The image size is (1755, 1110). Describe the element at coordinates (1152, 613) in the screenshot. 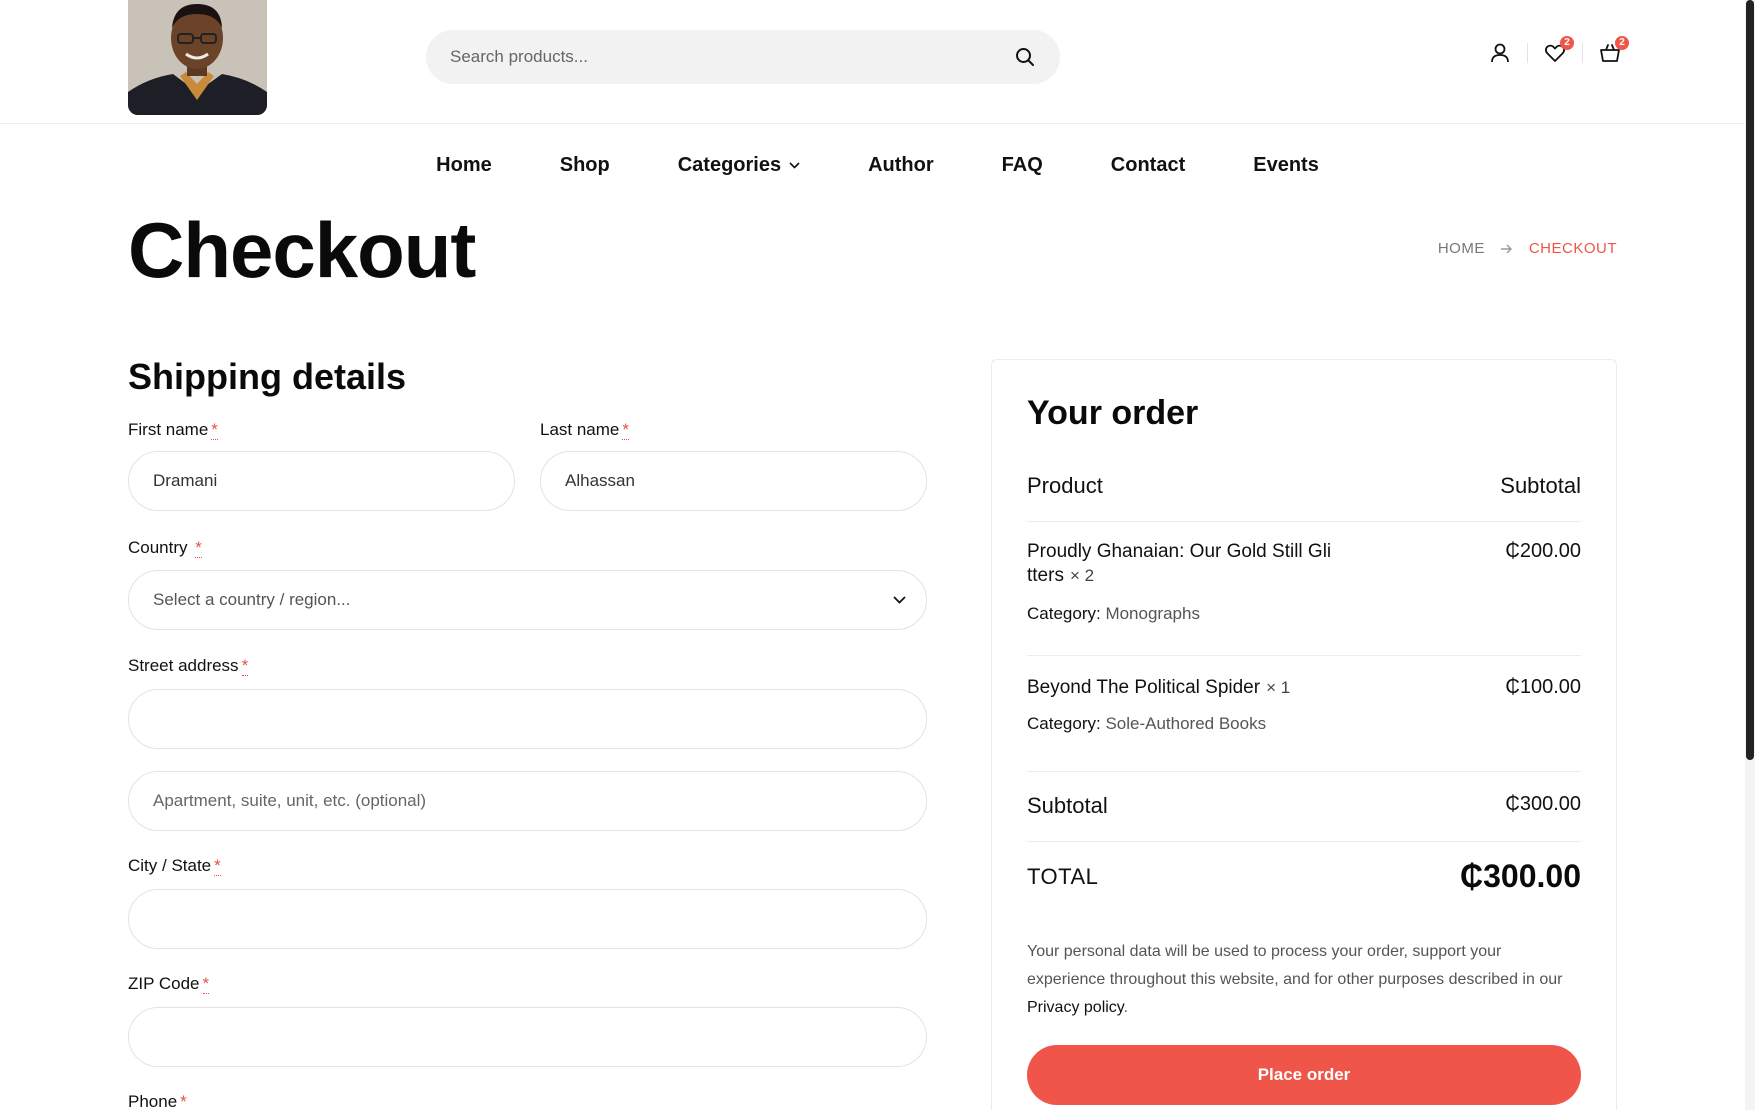

I see `order-item-category-value: Monographs` at that location.